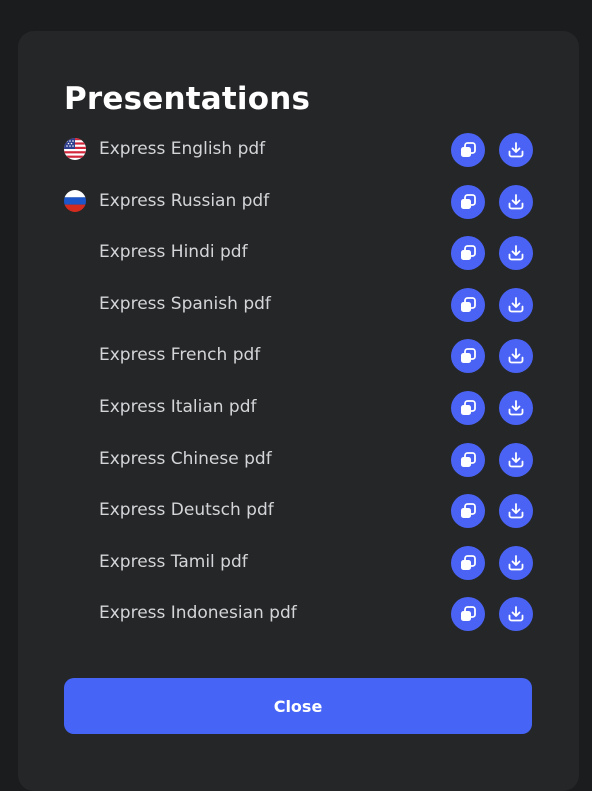  I want to click on list-item-label: Express Indonesian pdf, so click(198, 613).